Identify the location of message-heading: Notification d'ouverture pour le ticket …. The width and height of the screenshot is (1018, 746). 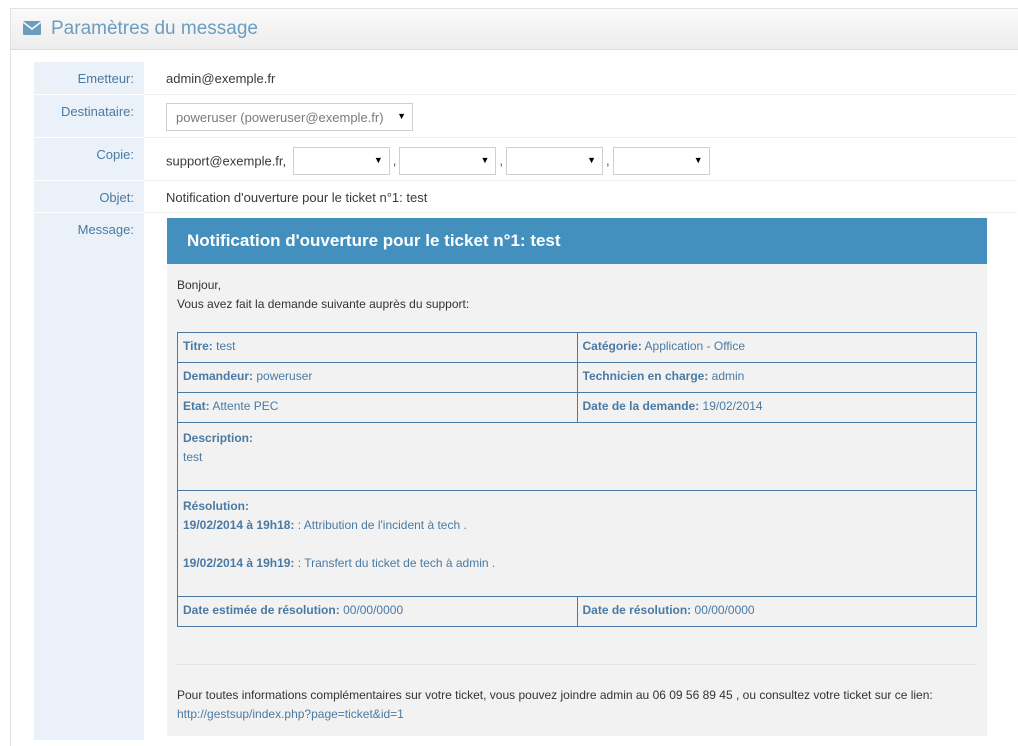
(577, 241).